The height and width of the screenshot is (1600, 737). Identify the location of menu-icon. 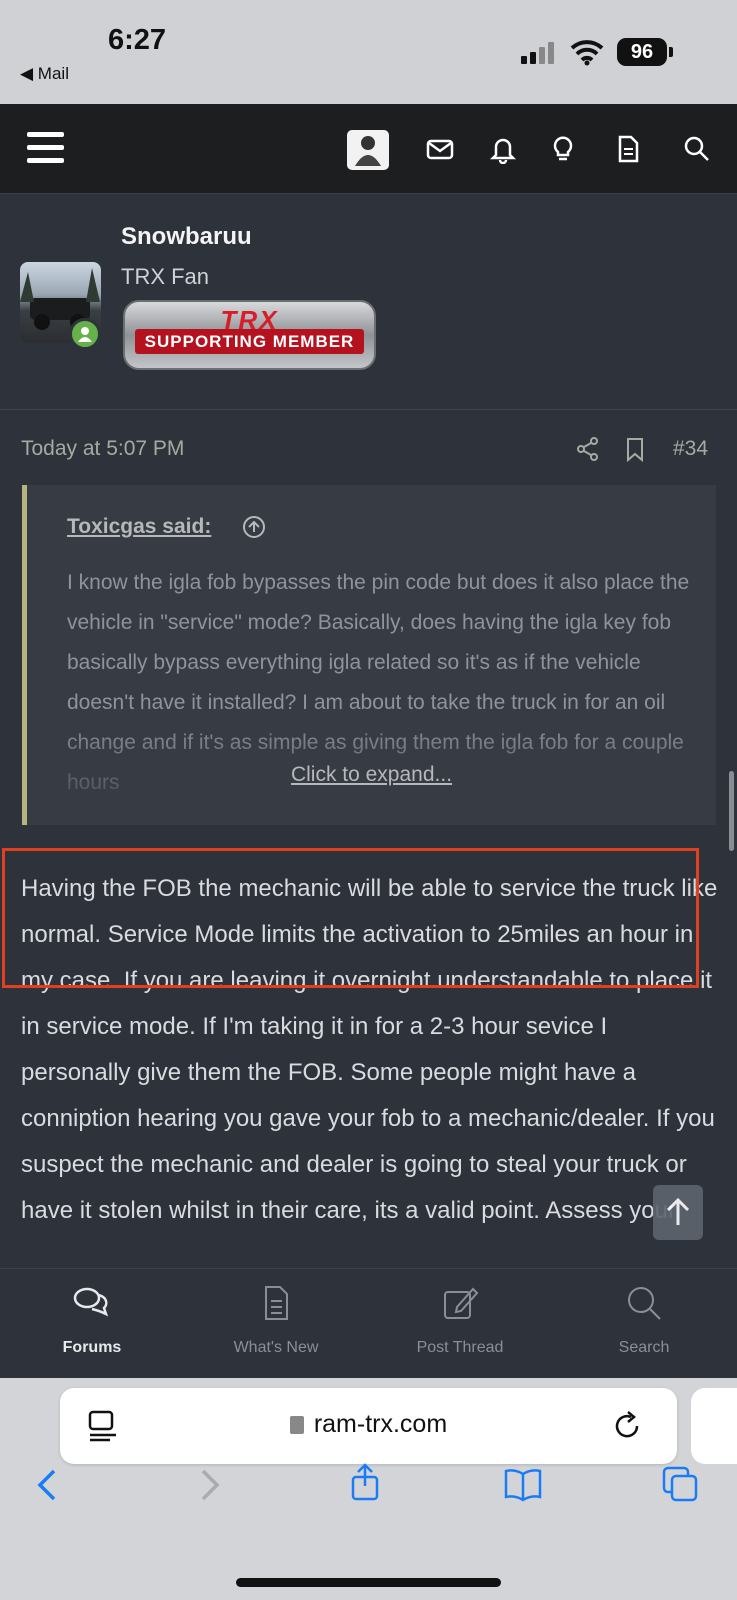
(45, 148).